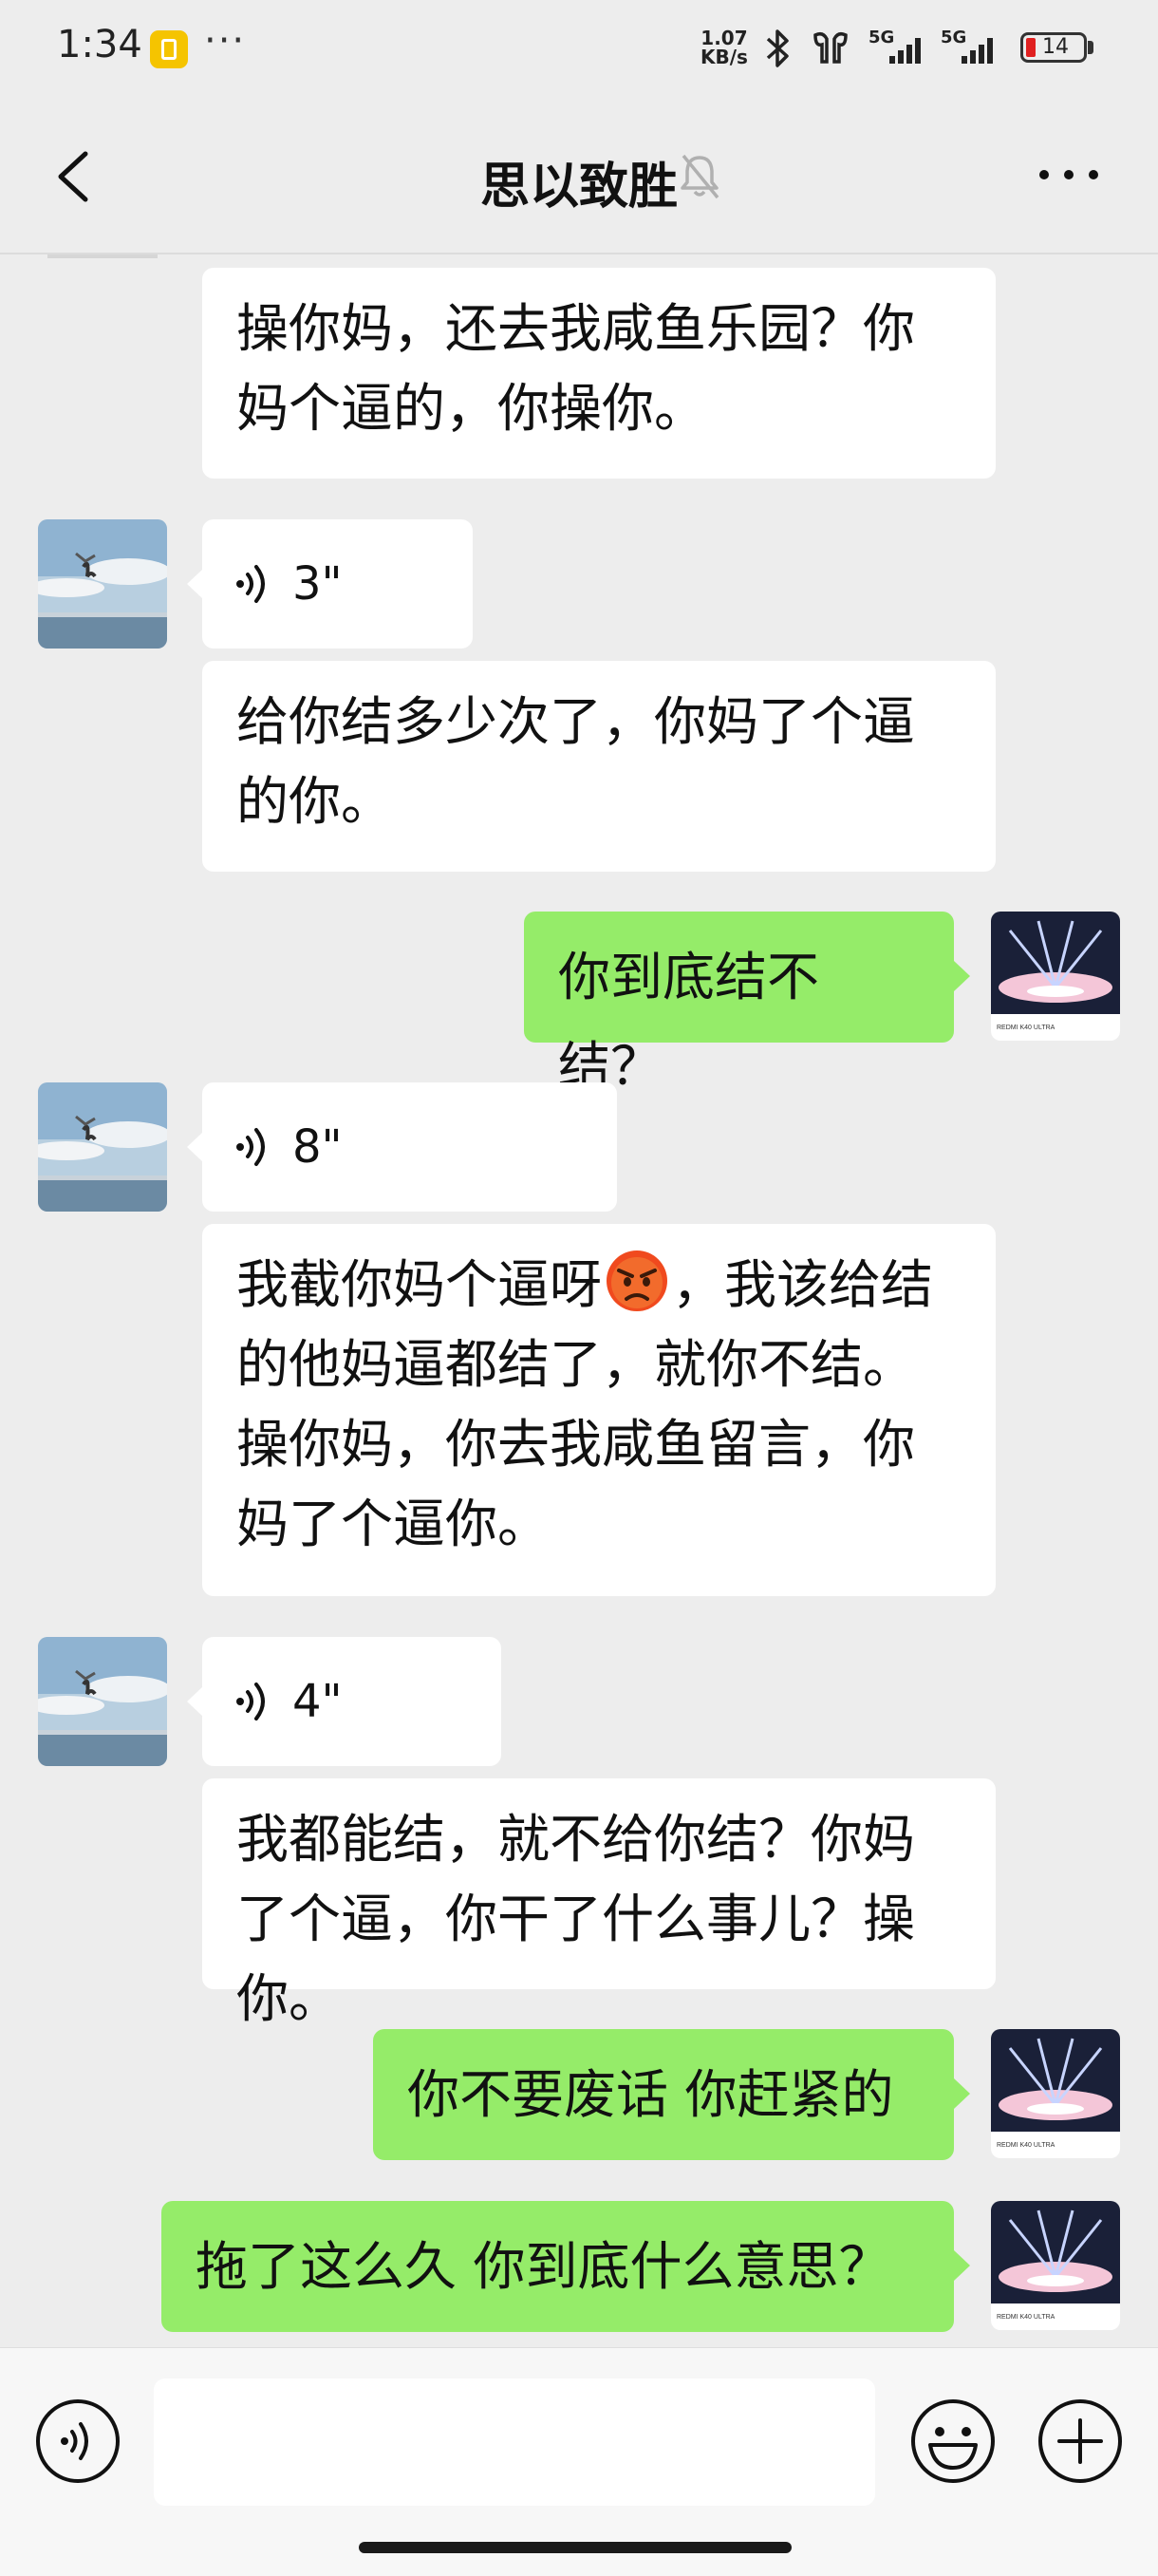 The image size is (1158, 2576). I want to click on voice-message: 4", so click(351, 1701).